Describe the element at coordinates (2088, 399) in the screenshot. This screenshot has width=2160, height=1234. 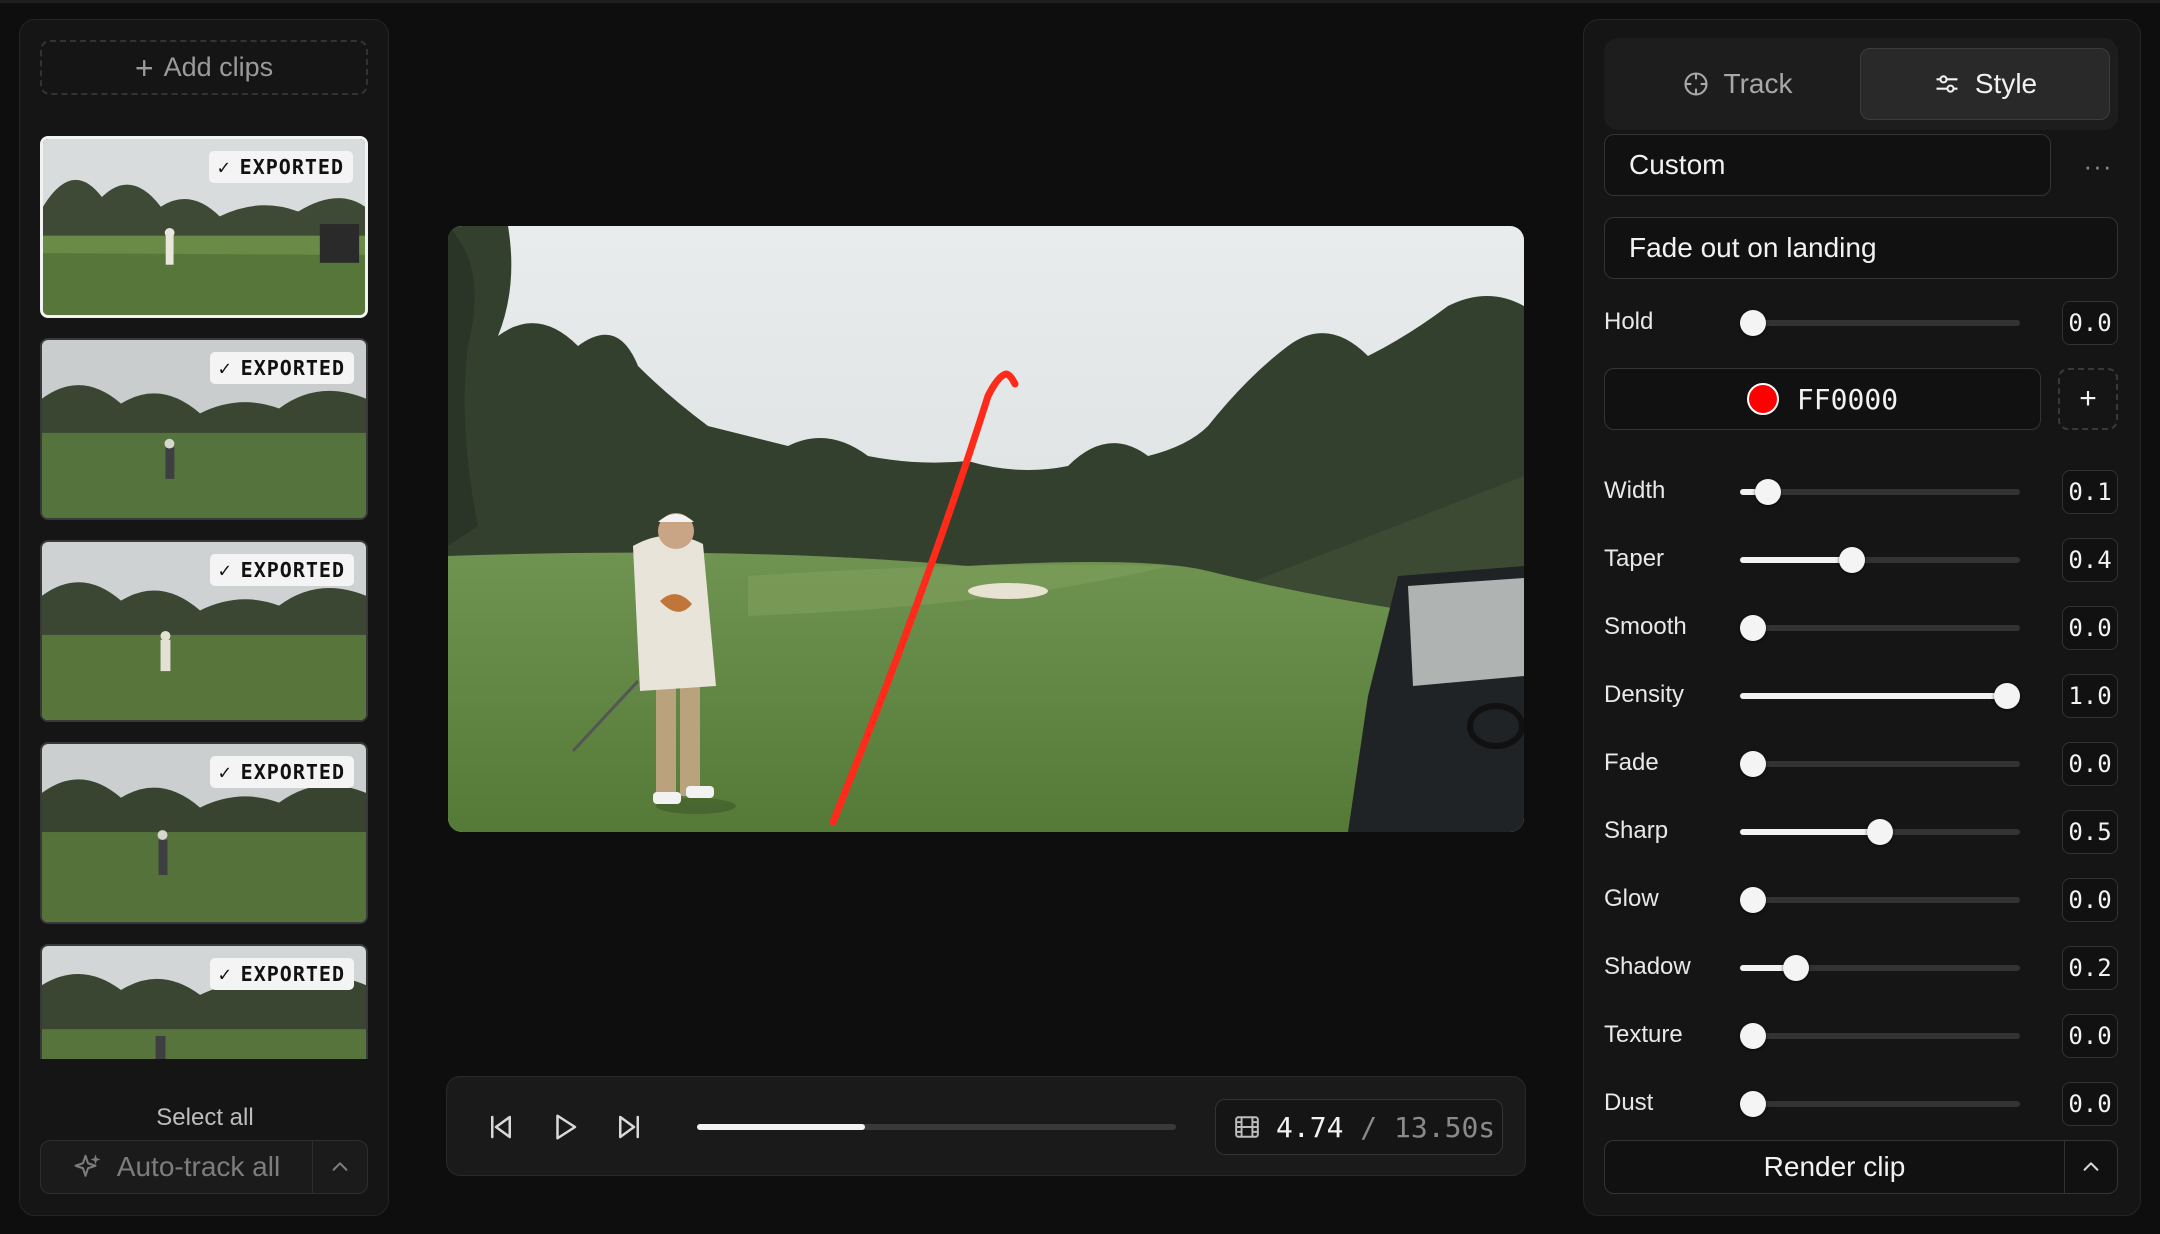
I see `add-color-button: +` at that location.